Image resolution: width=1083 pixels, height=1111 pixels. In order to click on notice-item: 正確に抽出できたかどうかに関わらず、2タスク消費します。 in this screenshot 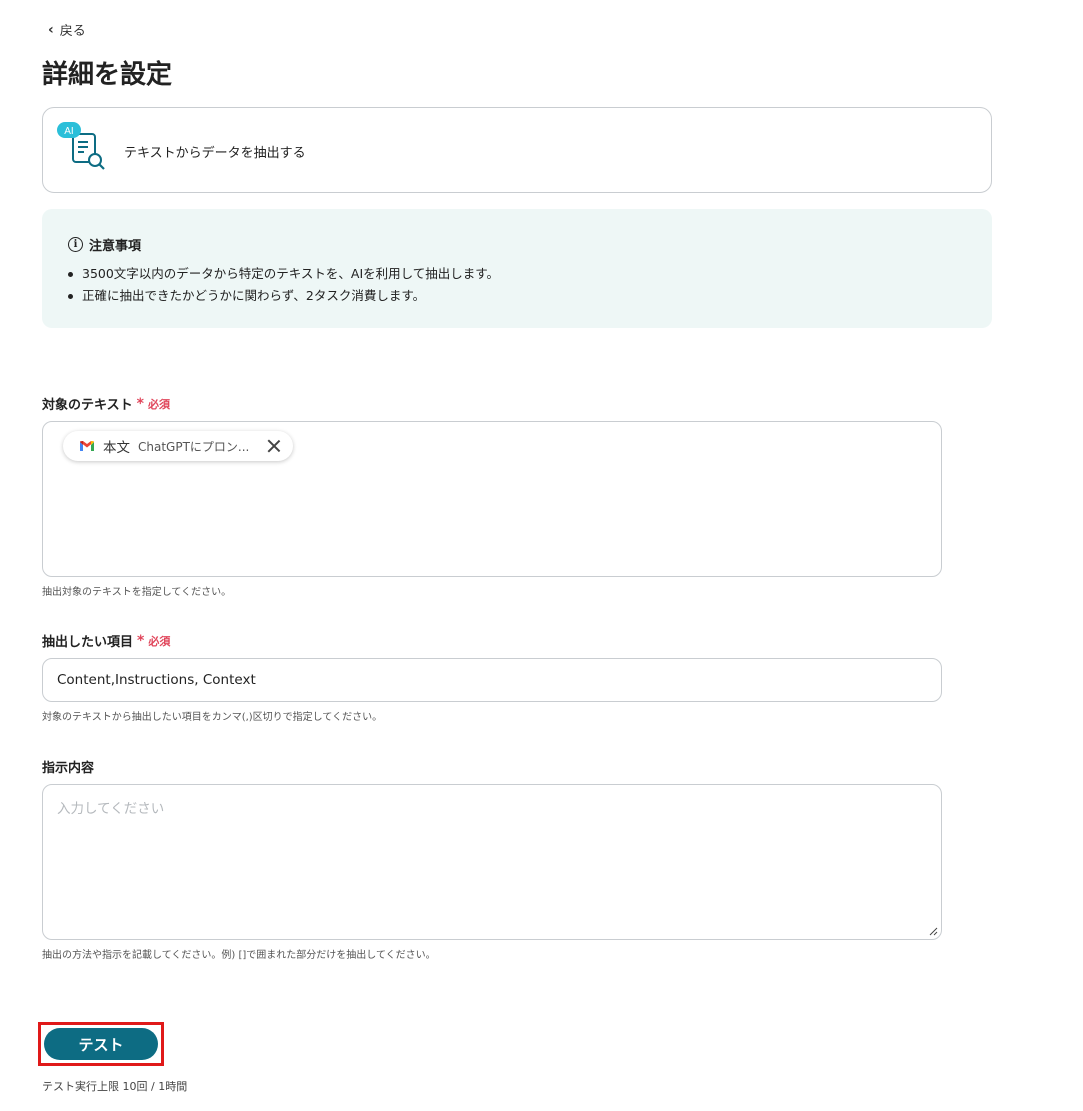, I will do `click(283, 296)`.